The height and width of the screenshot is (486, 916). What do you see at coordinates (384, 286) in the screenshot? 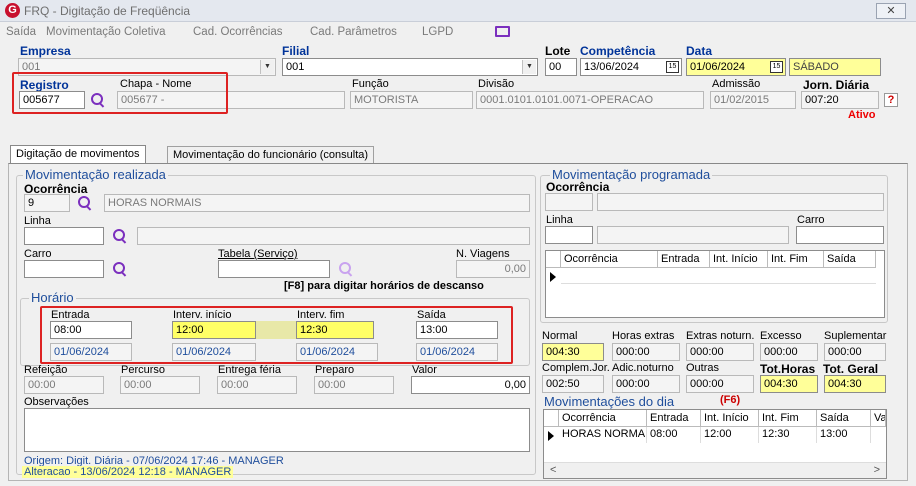
I see `f8-hint: [F8] para digitar horários de descanso` at bounding box center [384, 286].